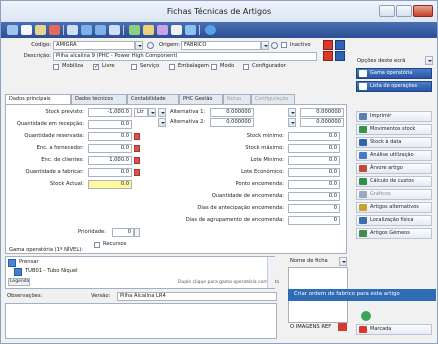 The width and height of the screenshot is (438, 344). Describe the element at coordinates (19, 282) in the screenshot. I see `legend-button: Legenda` at that location.